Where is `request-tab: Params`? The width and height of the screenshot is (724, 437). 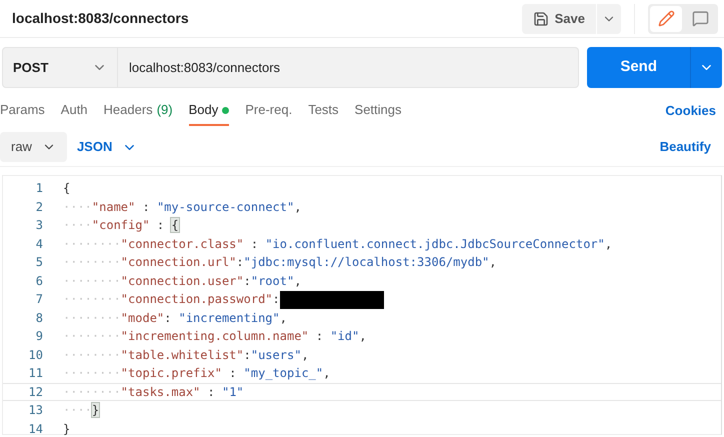 request-tab: Params is located at coordinates (22, 111).